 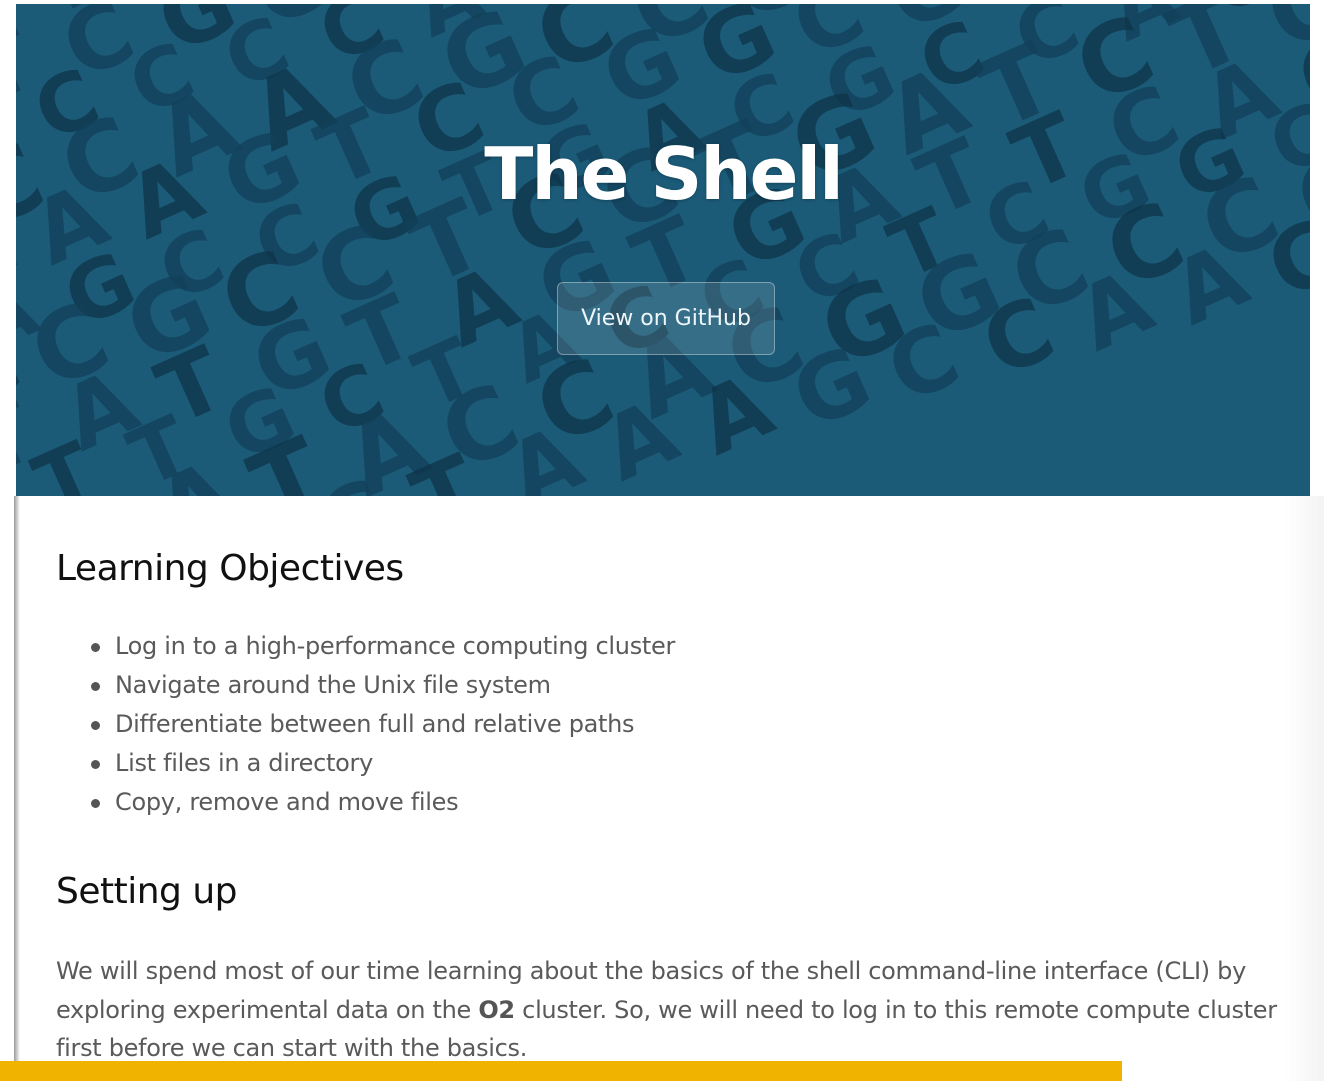 I want to click on objective-text: List files in a directory, so click(x=244, y=763).